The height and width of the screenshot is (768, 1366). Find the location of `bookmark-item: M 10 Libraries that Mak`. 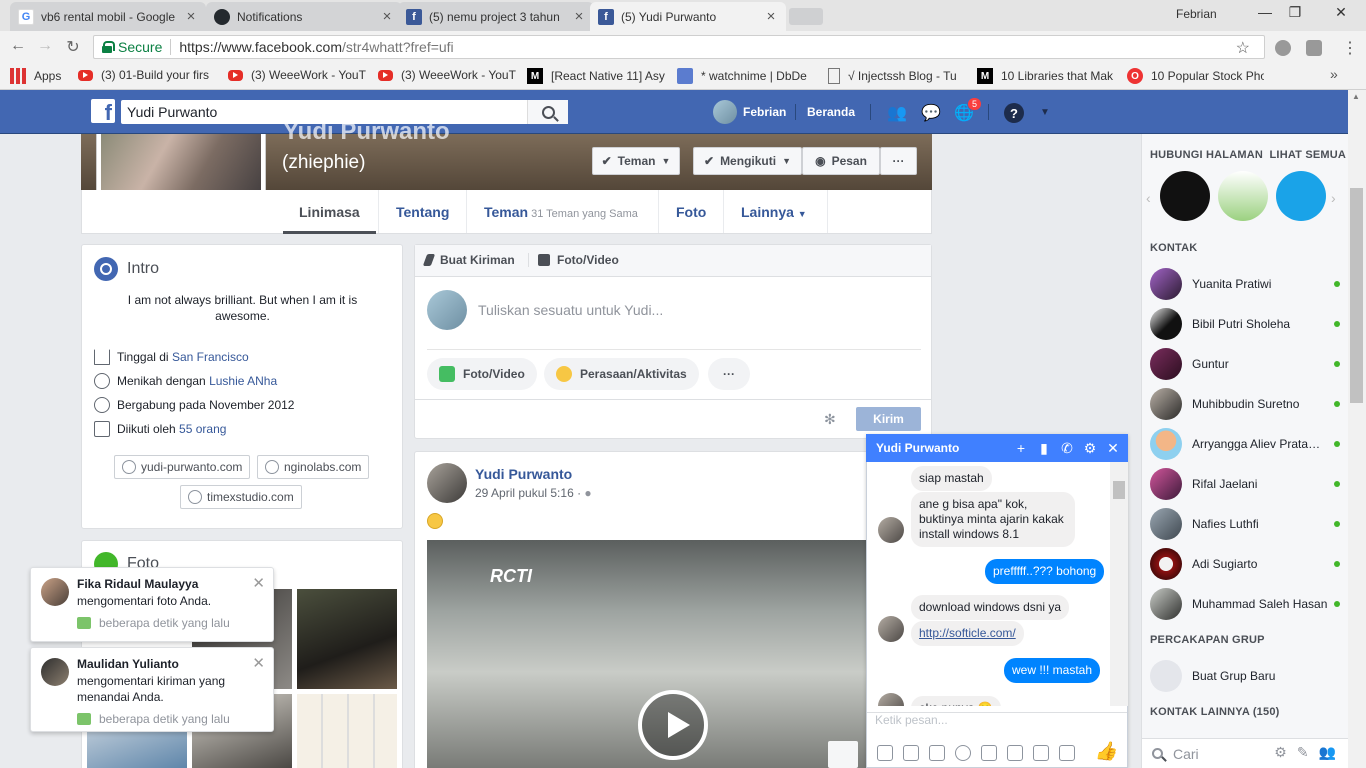

bookmark-item: M 10 Libraries that Mak is located at coordinates (1046, 76).